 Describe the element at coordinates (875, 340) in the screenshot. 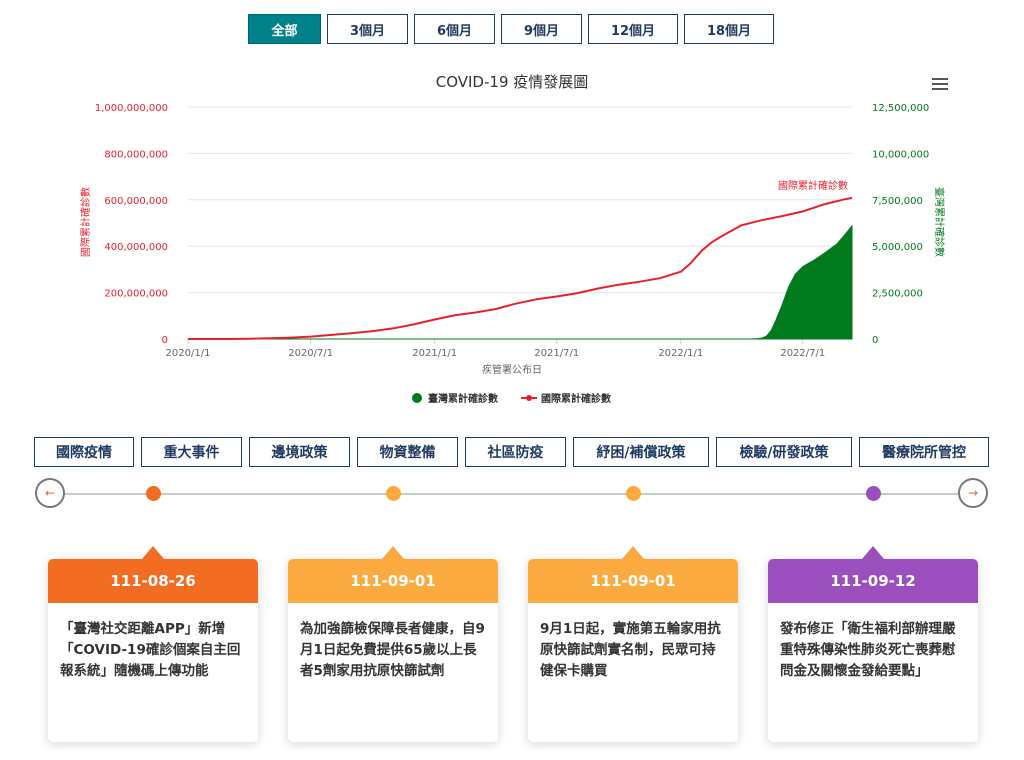

I see `y-right-tick-label: 0` at that location.